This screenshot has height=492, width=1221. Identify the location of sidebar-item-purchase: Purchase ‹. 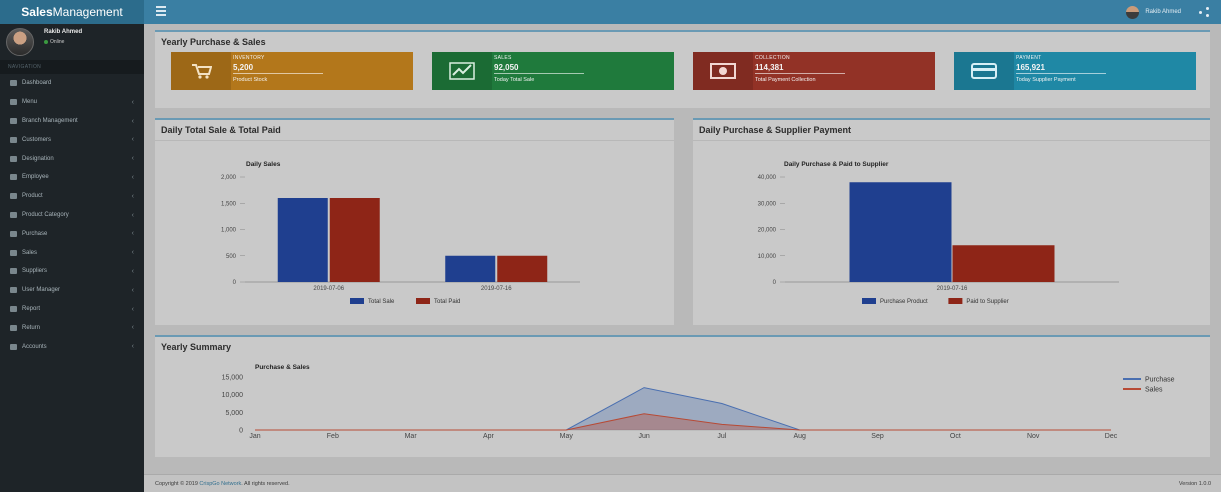
(72, 233).